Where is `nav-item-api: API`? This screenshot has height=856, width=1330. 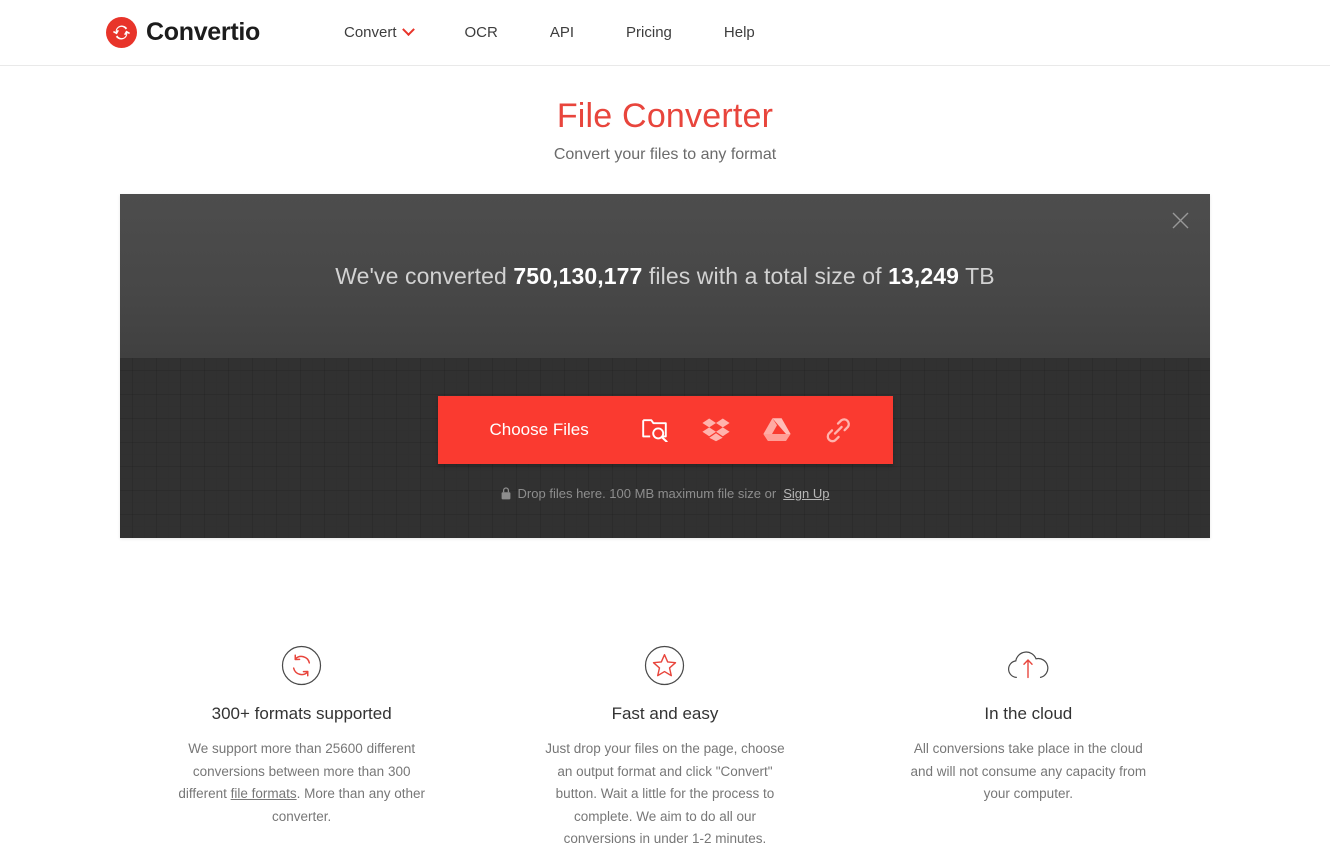 nav-item-api: API is located at coordinates (562, 32).